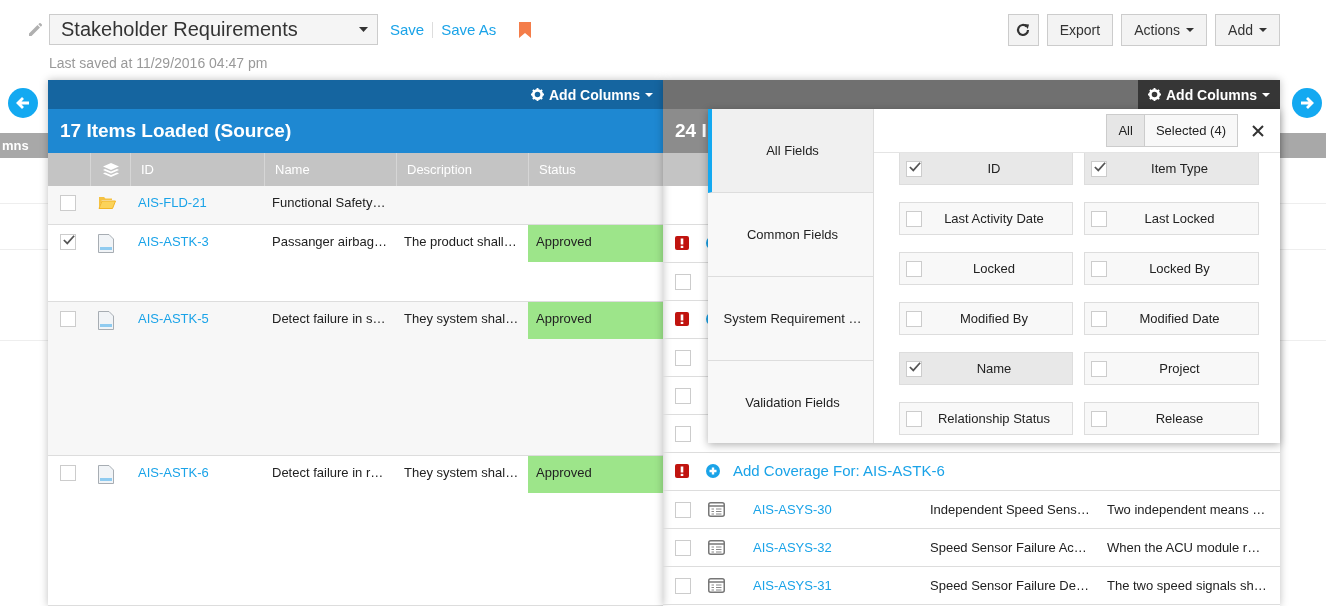 This screenshot has height=606, width=1326. Describe the element at coordinates (440, 169) in the screenshot. I see `column-header: Description` at that location.